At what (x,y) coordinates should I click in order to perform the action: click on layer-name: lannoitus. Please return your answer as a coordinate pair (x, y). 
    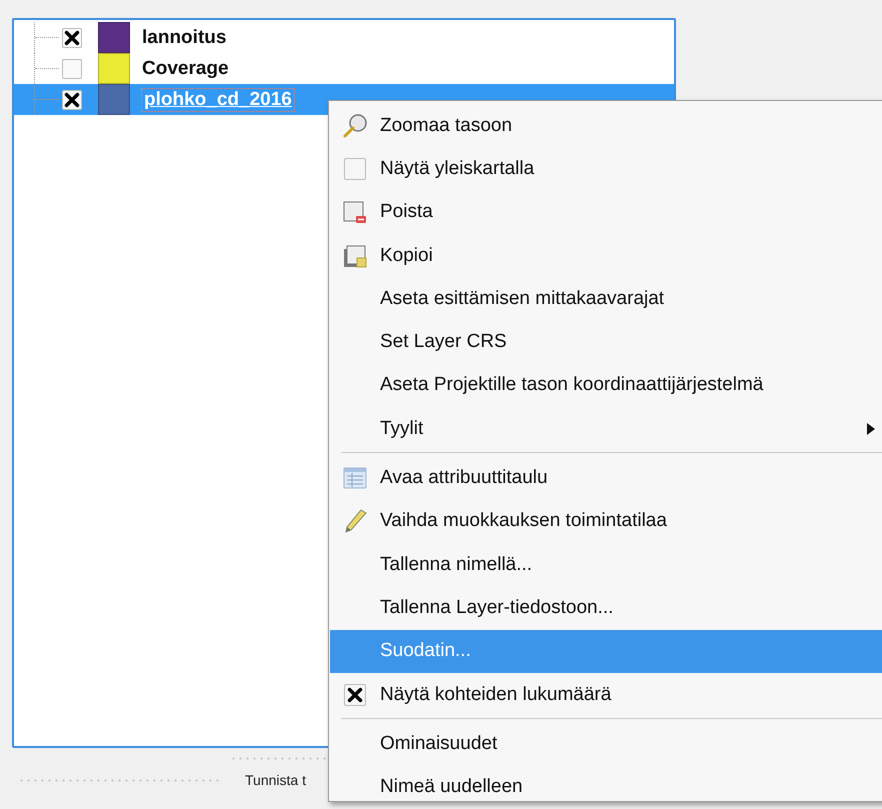
    Looking at the image, I should click on (184, 37).